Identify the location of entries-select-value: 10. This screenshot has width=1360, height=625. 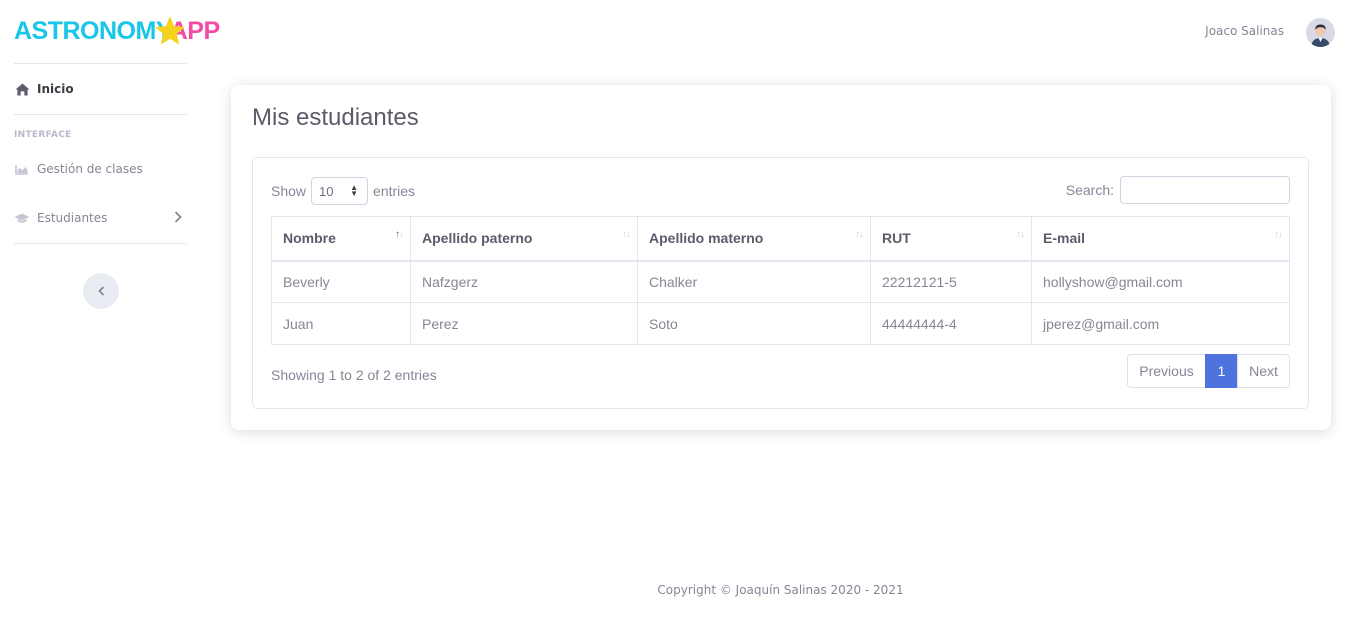
(326, 191).